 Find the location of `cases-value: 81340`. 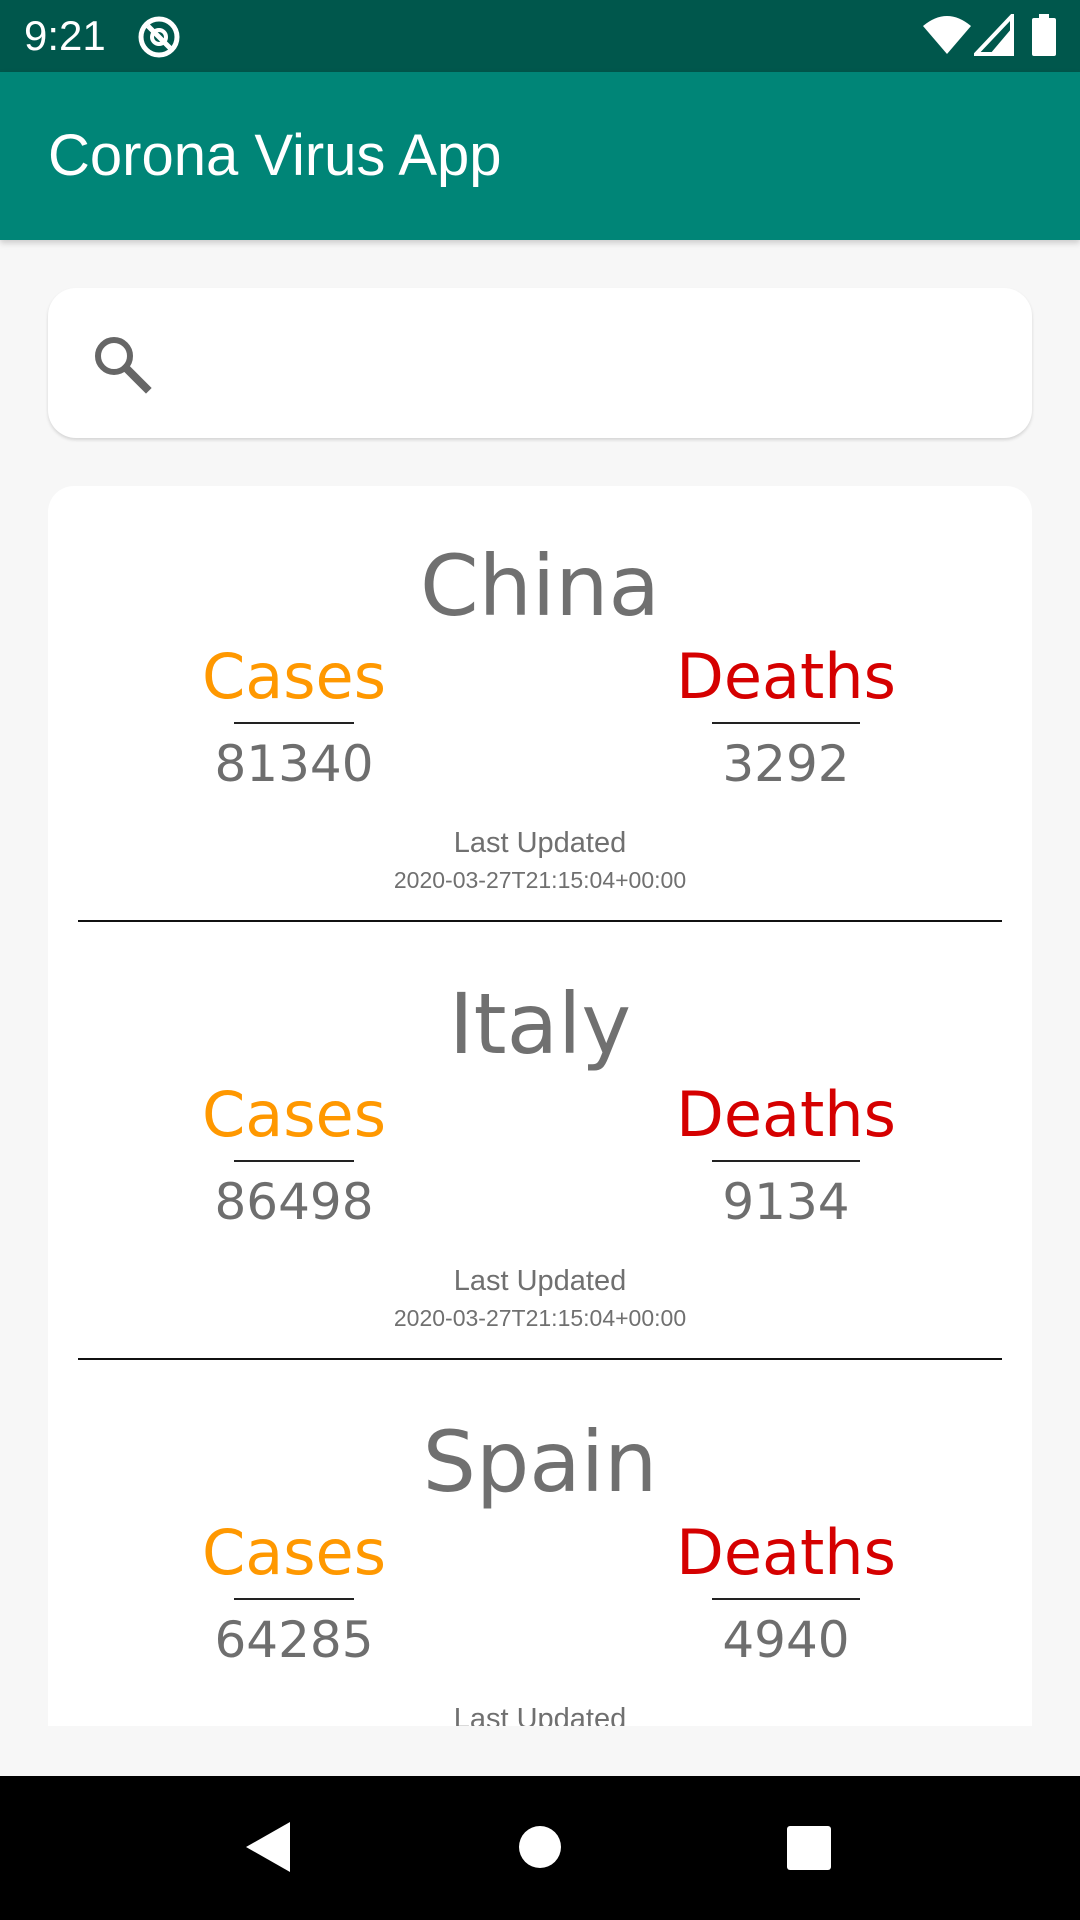

cases-value: 81340 is located at coordinates (294, 764).